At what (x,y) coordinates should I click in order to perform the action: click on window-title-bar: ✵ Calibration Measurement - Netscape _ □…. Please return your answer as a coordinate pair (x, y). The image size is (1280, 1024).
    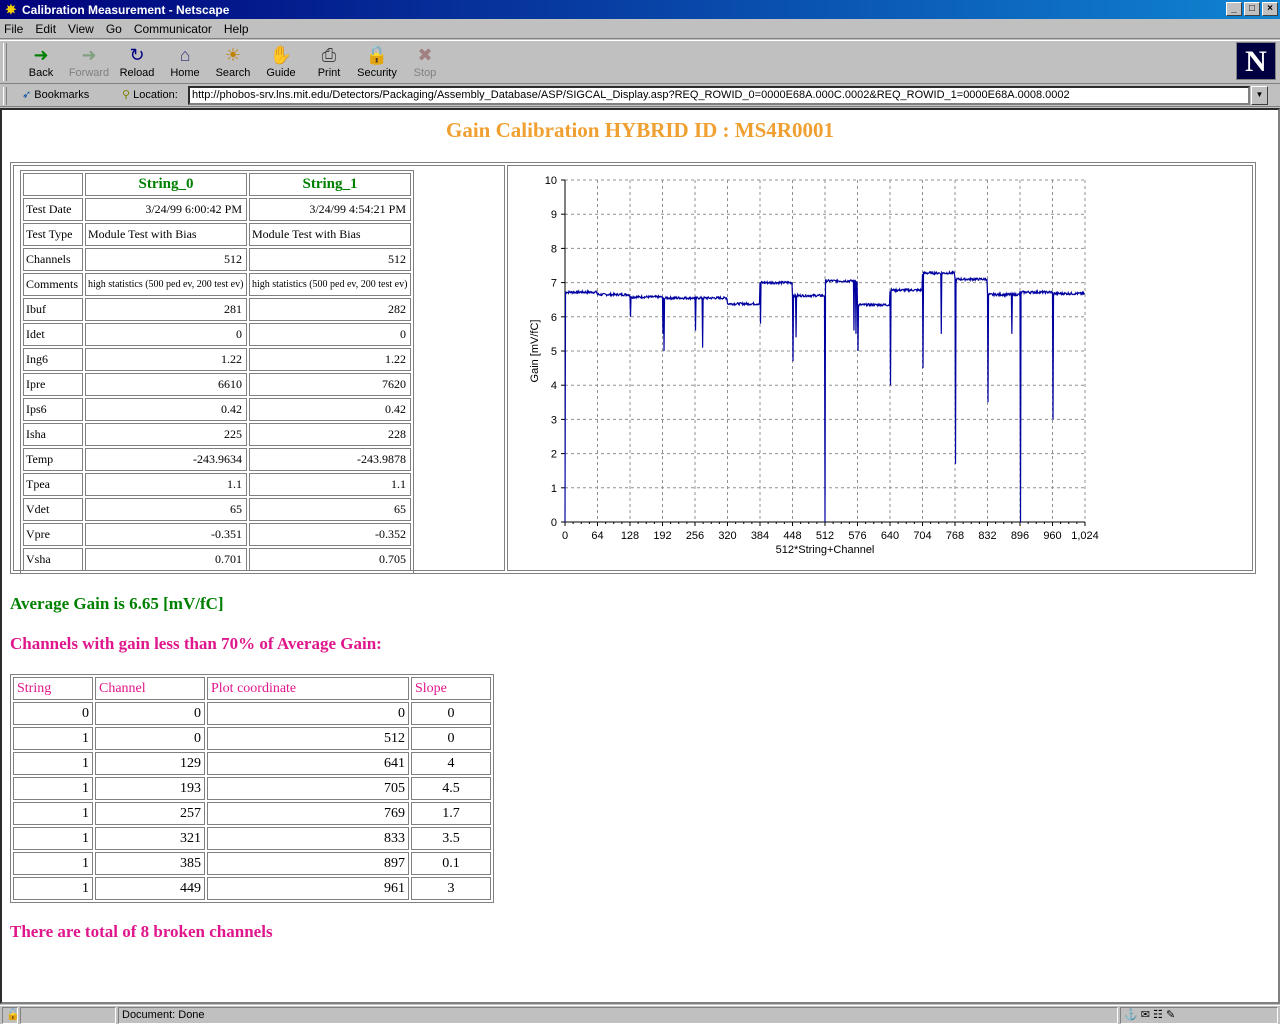
    Looking at the image, I should click on (640, 9).